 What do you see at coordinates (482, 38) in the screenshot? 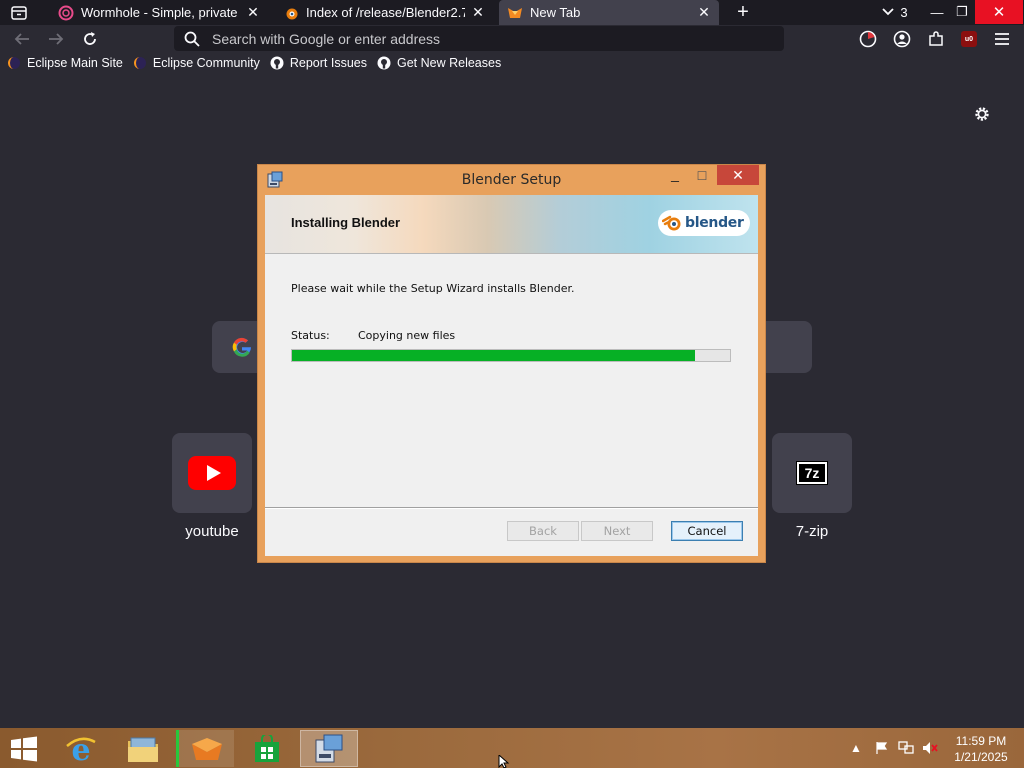
I see `url-input` at bounding box center [482, 38].